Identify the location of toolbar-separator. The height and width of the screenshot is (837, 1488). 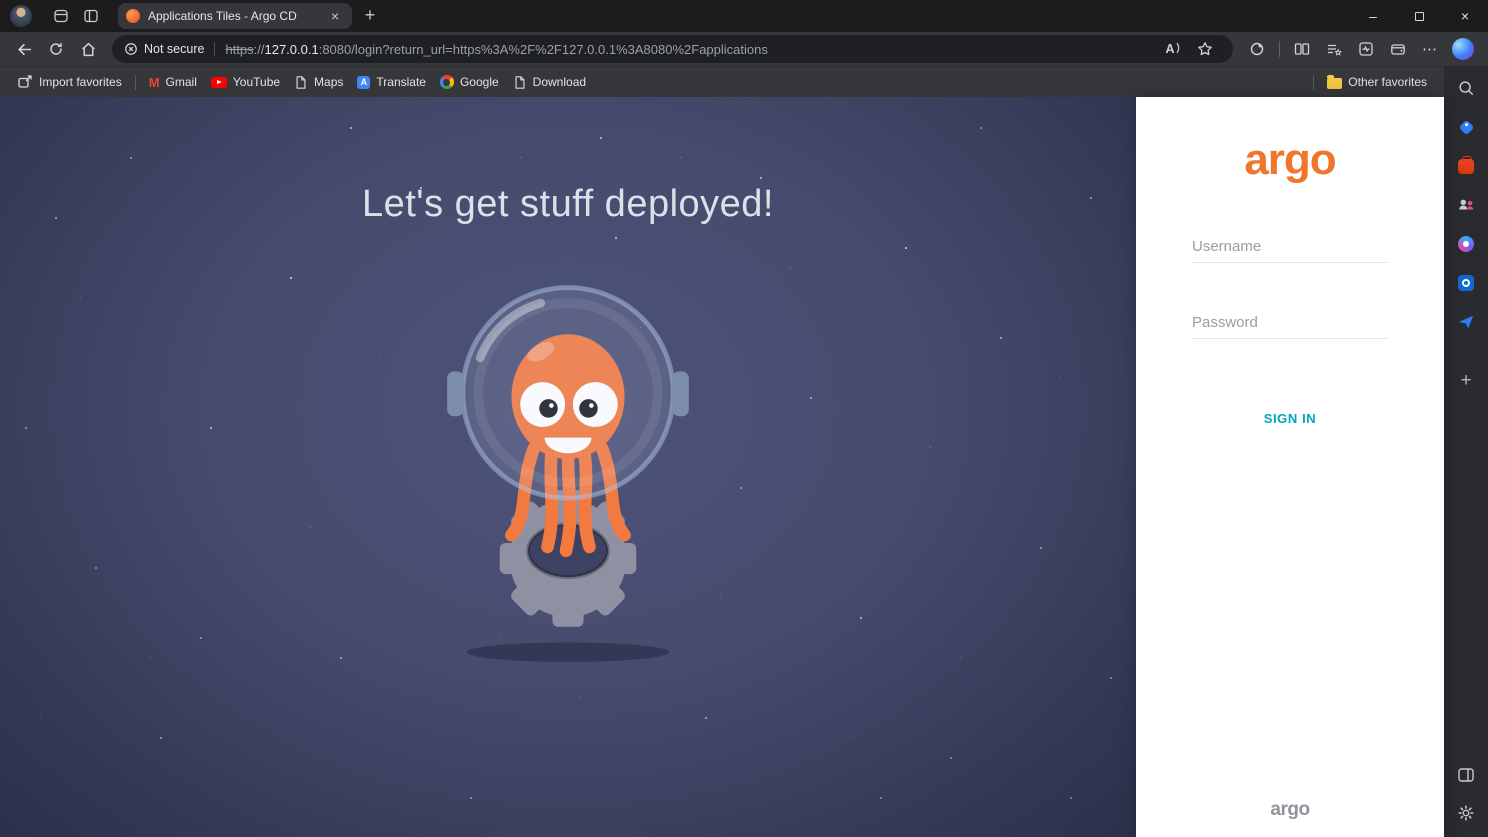
(1279, 49).